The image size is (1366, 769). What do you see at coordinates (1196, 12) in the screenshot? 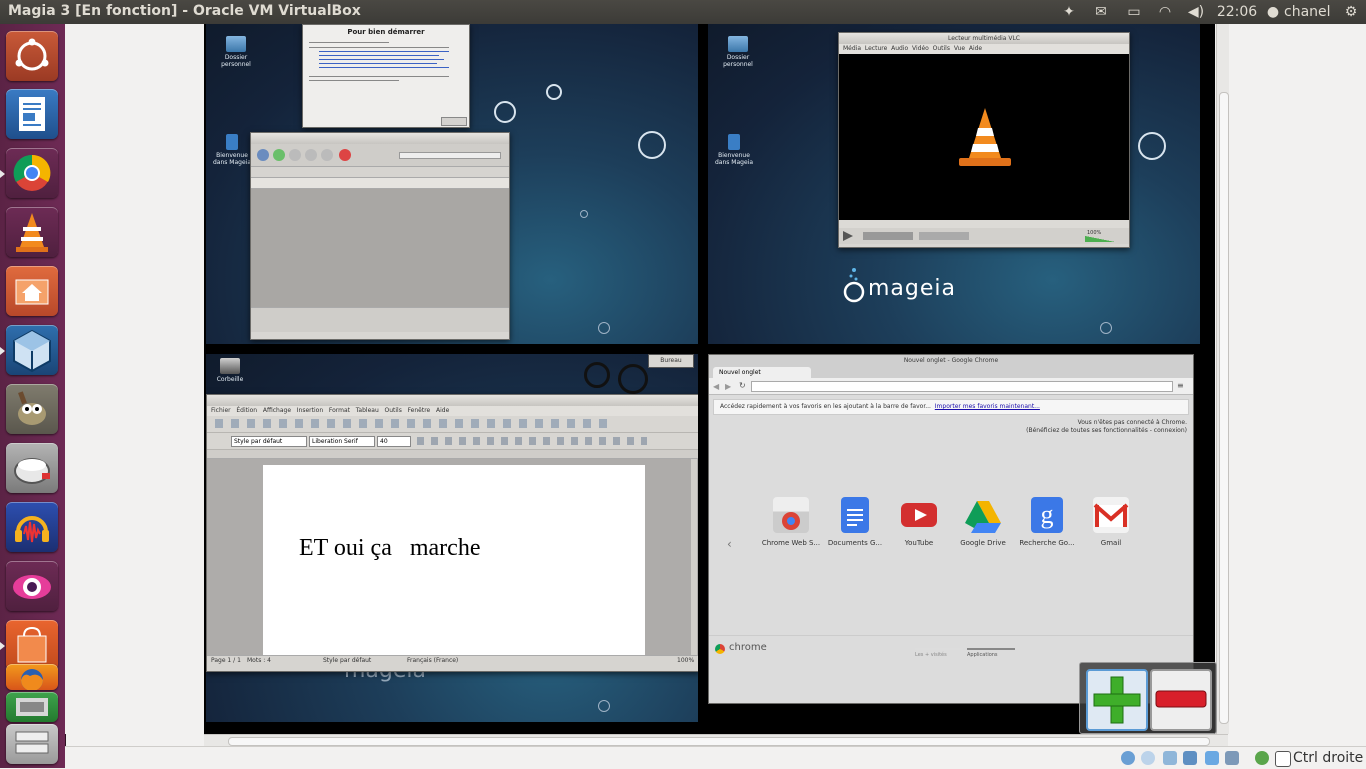
I see `volume-icon: ◀)` at bounding box center [1196, 12].